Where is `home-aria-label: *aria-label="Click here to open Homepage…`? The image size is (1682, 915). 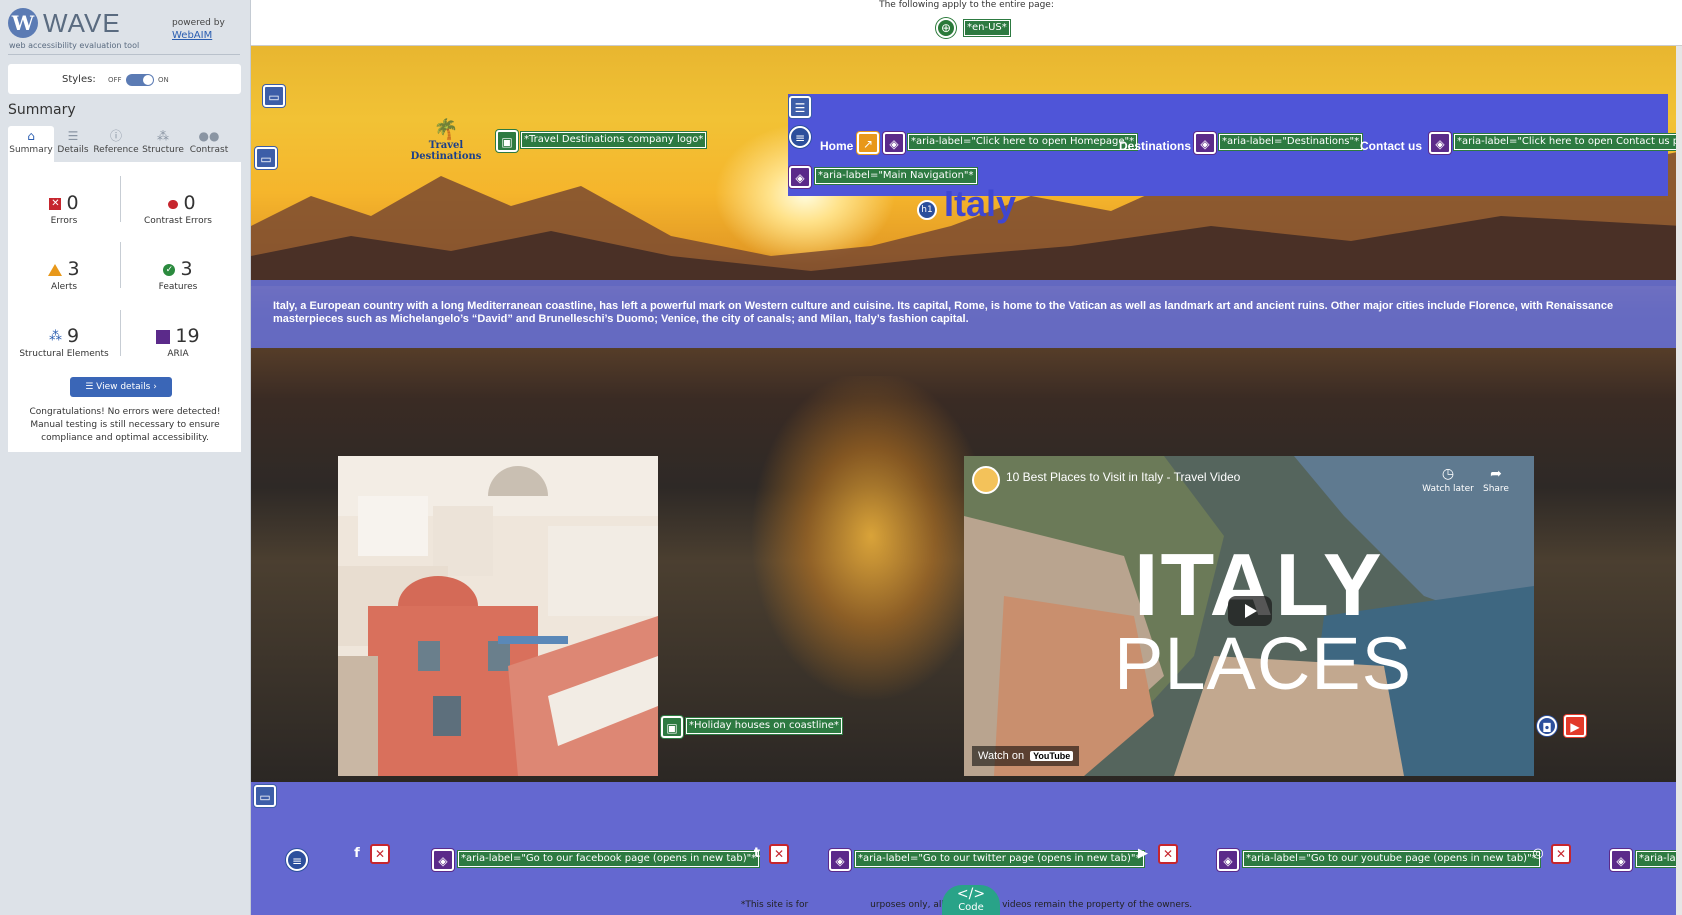 home-aria-label: *aria-label="Click here to open Homepage… is located at coordinates (1023, 142).